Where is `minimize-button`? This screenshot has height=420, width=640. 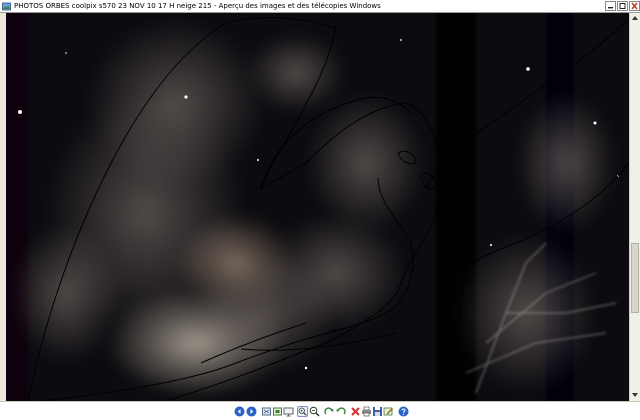 minimize-button is located at coordinates (610, 6).